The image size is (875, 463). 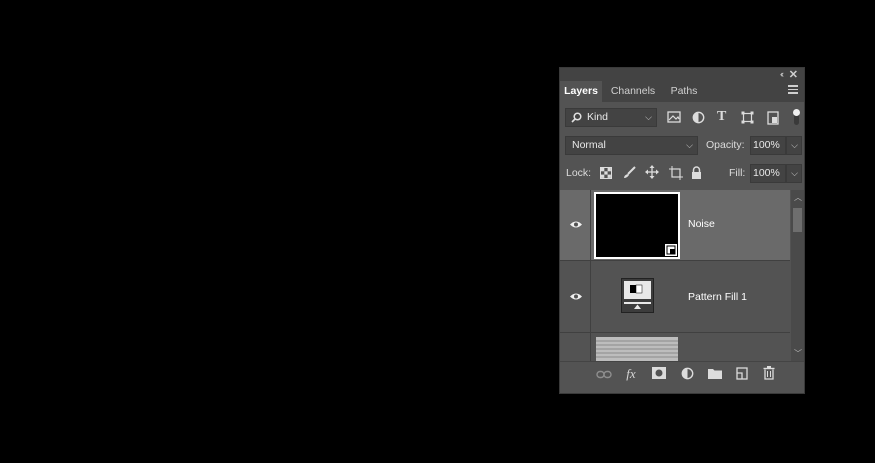 I want to click on fill-dropdown: ⌵, so click(x=794, y=173).